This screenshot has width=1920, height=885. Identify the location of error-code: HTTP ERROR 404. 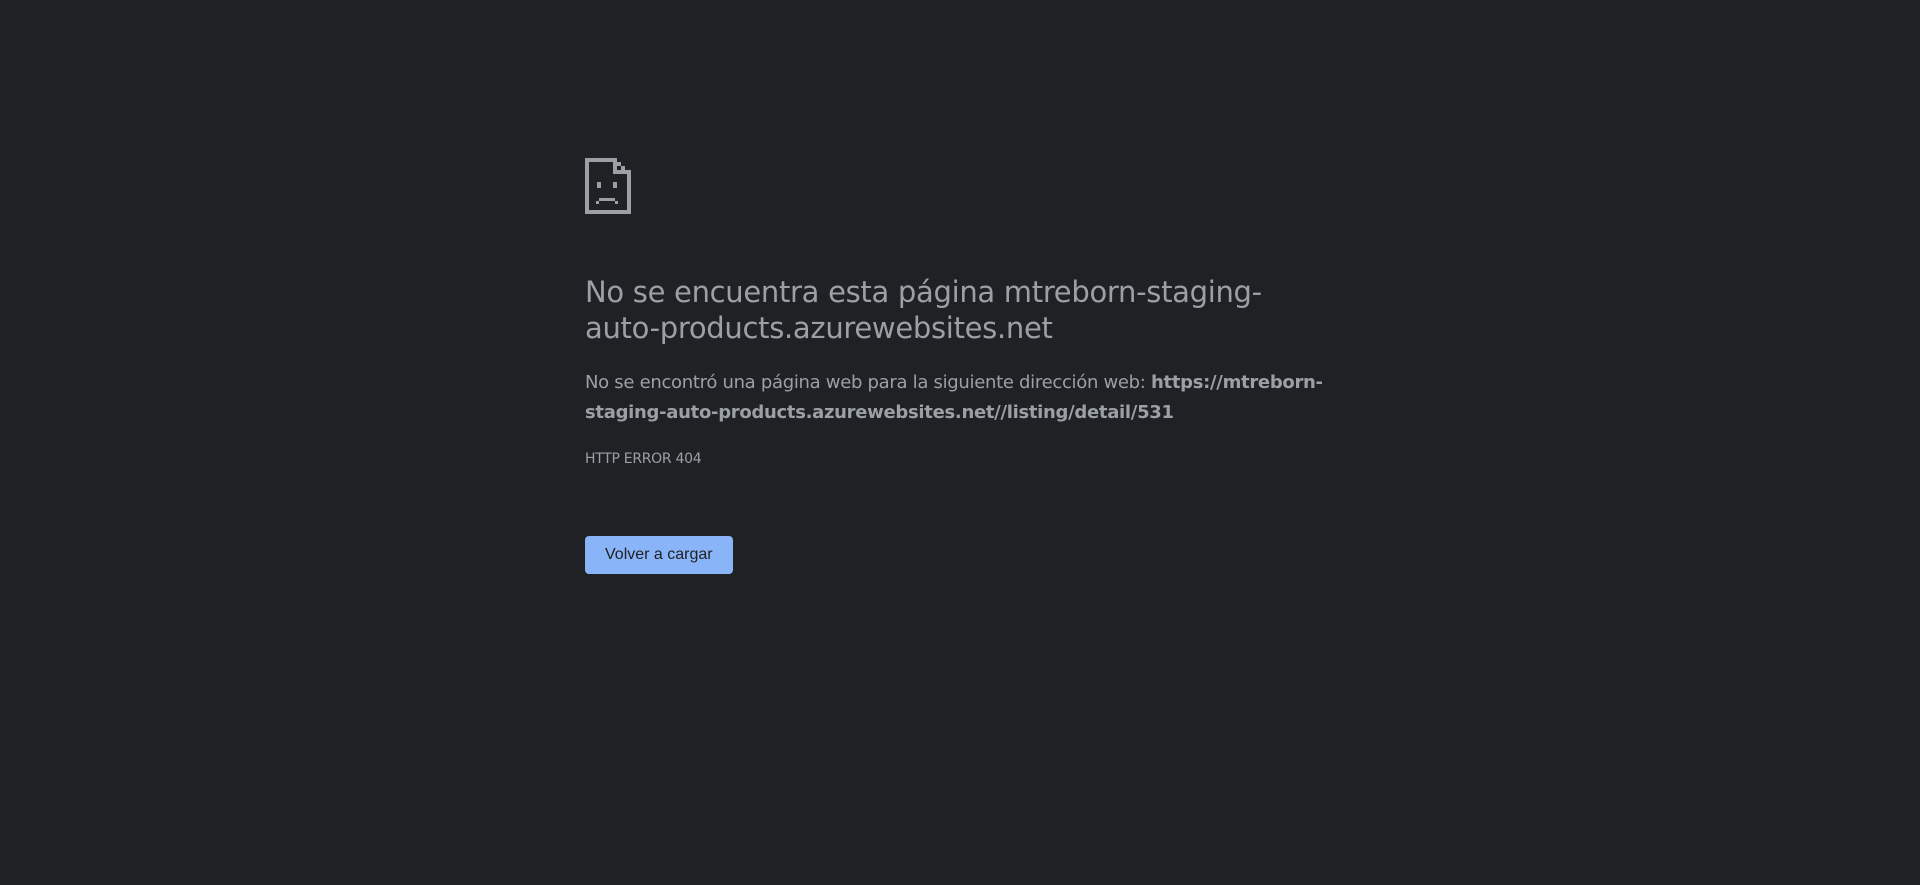
(643, 459).